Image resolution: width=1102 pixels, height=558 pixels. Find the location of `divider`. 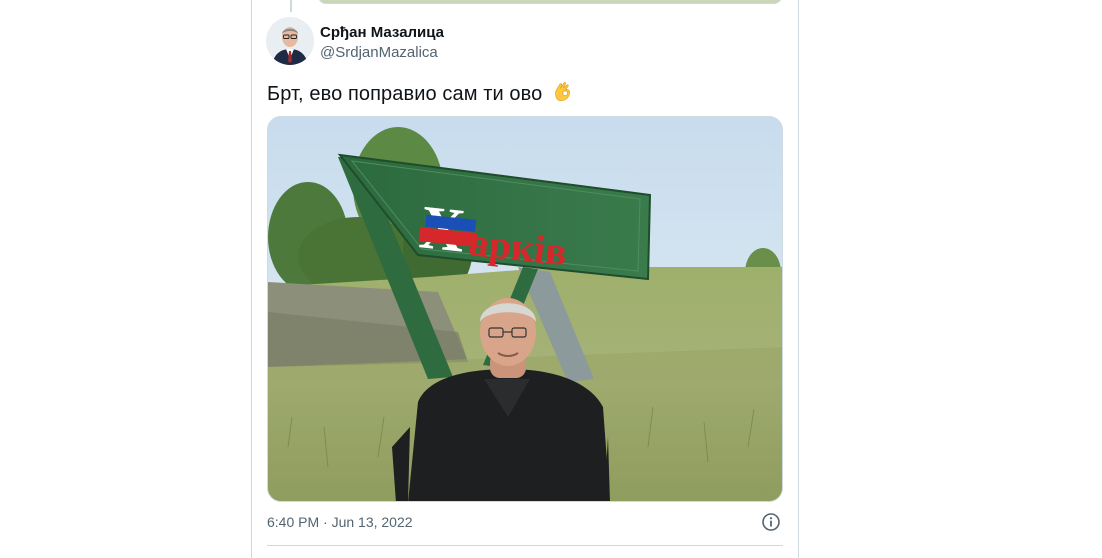

divider is located at coordinates (525, 545).